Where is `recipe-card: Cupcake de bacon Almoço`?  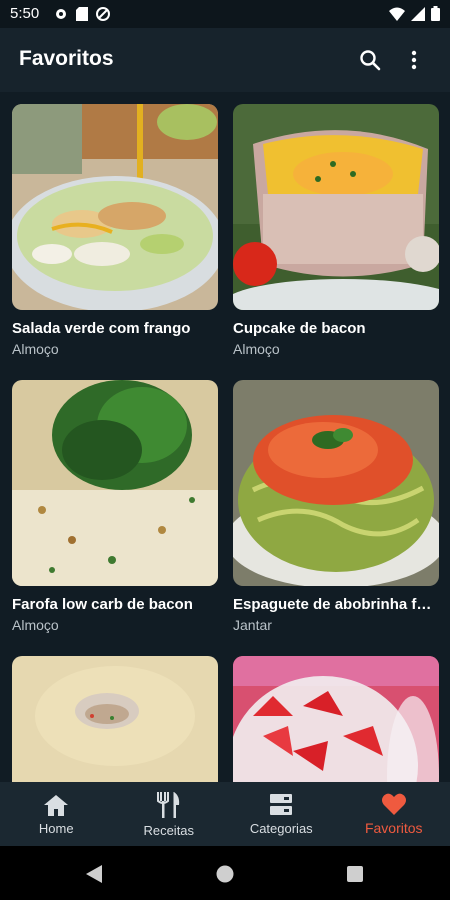
recipe-card: Cupcake de bacon Almoço is located at coordinates (336, 230).